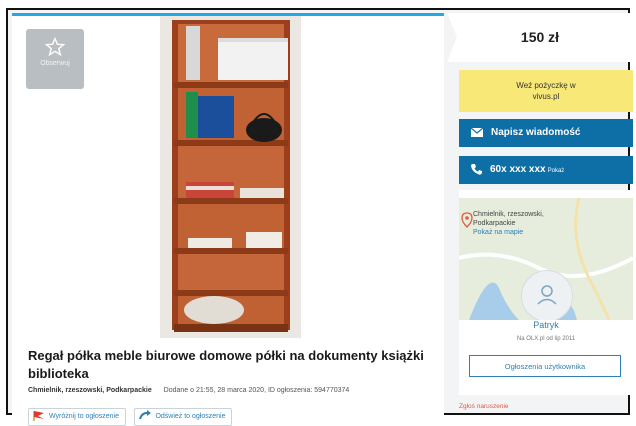  Describe the element at coordinates (494, 223) in the screenshot. I see `map-location-line-2: Podkarpackie` at that location.